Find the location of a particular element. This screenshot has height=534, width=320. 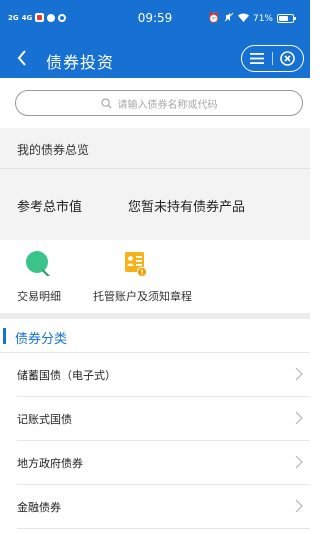

category-item-label: 金融债券 is located at coordinates (39, 507).